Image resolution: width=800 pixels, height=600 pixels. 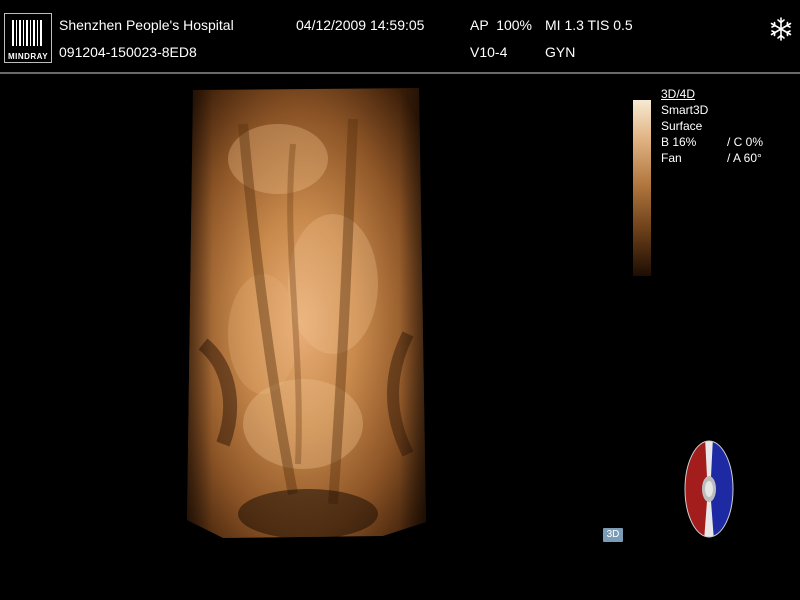 I want to click on snowflake-icon, so click(x=781, y=29).